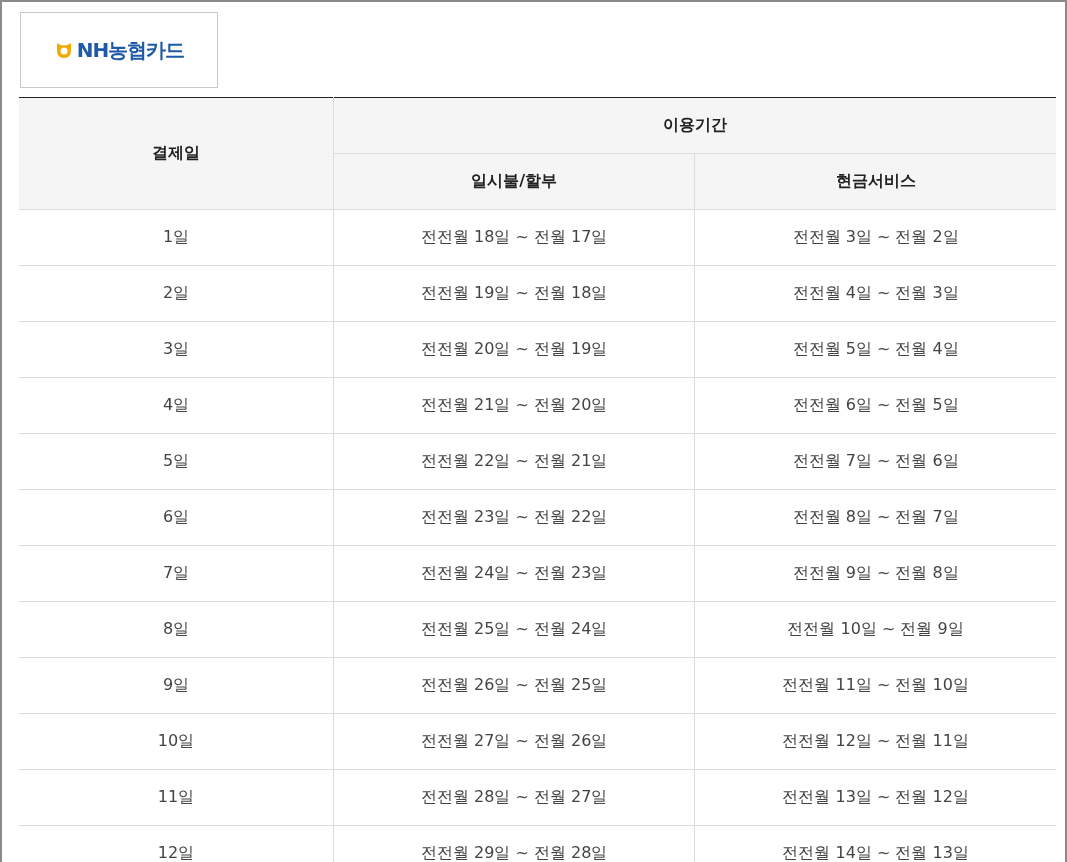  I want to click on table-cell: 8일, so click(176, 629).